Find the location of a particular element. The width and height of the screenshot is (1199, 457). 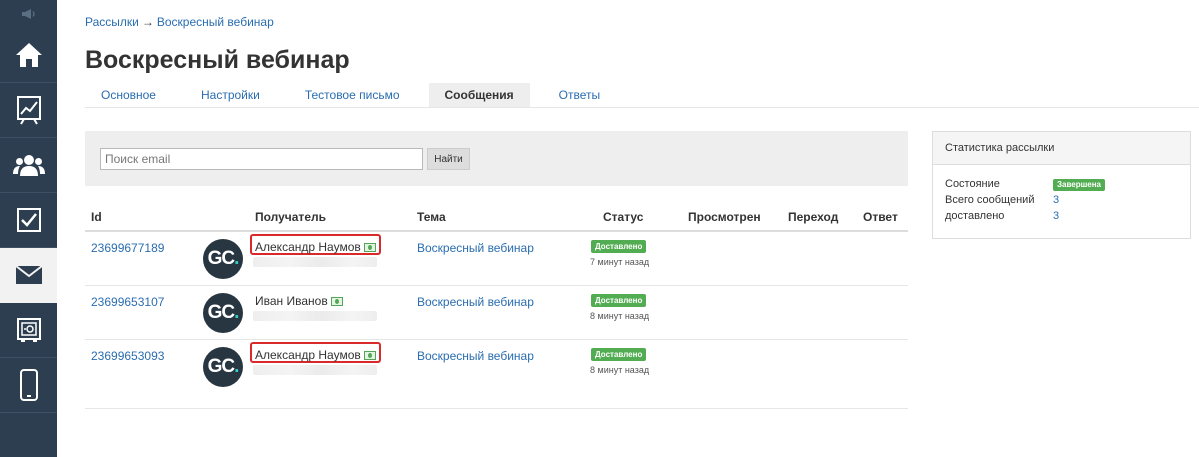

mail-icon is located at coordinates (28, 274).